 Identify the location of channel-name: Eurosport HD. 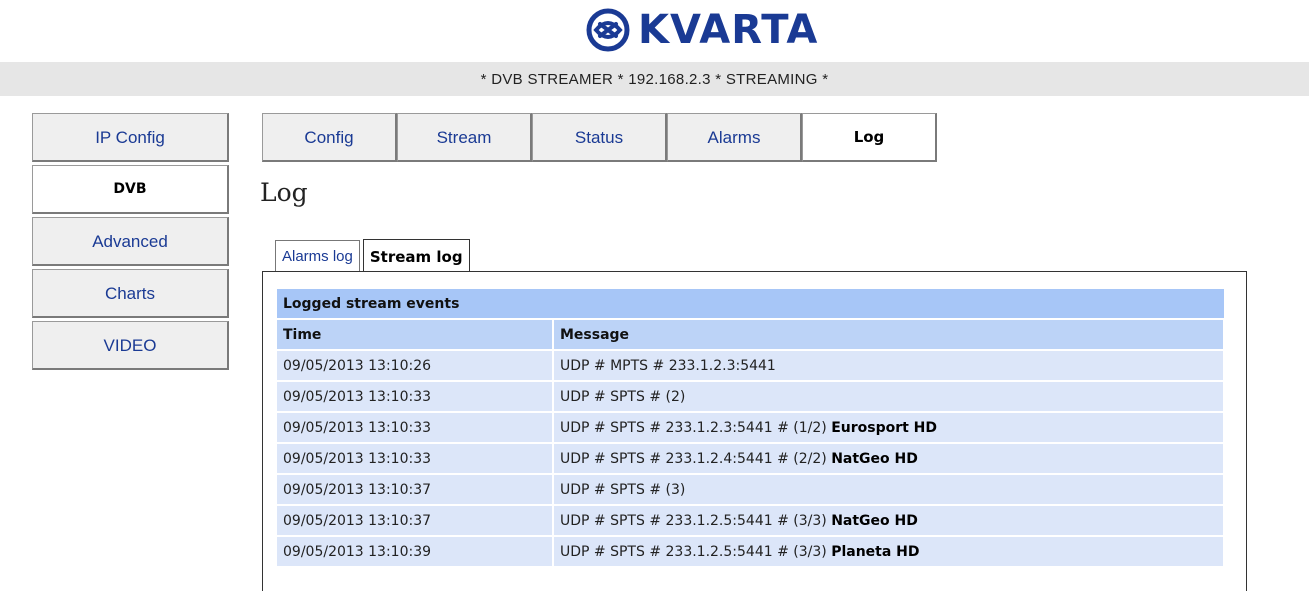
(884, 427).